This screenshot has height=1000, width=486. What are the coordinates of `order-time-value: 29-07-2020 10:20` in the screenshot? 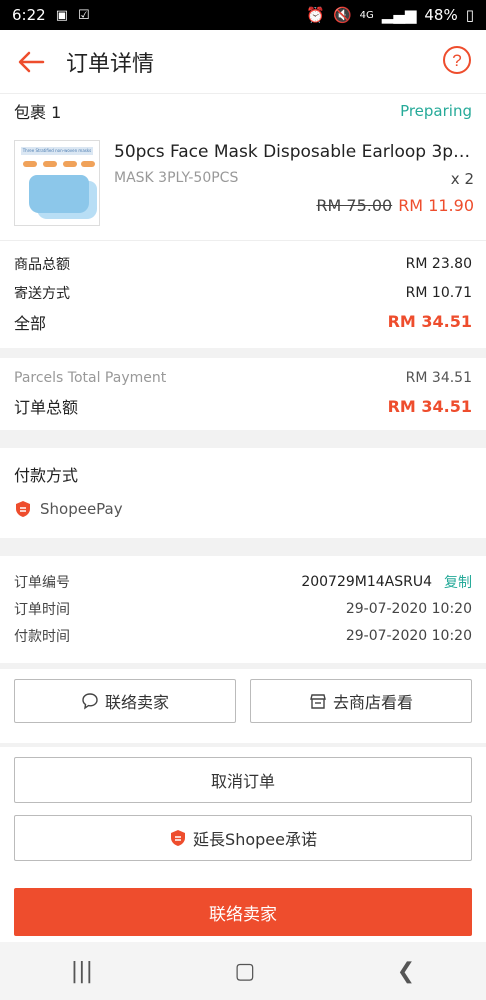 It's located at (408, 608).